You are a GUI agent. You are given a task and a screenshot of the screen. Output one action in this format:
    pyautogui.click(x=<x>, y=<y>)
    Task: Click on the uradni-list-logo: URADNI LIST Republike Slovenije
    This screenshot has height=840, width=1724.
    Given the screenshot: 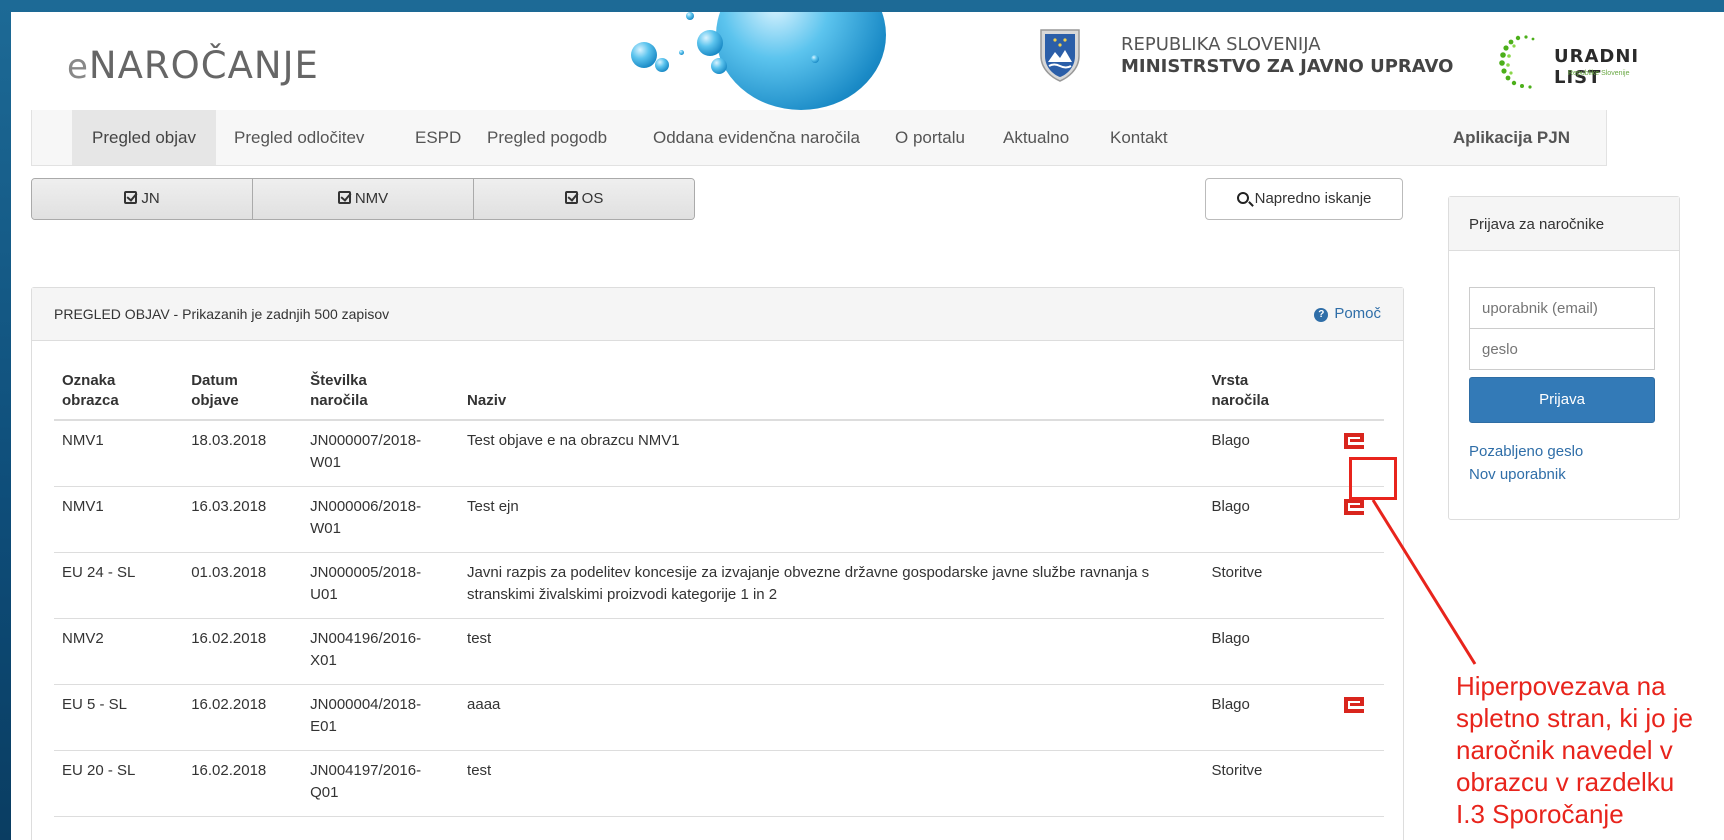 What is the action you would take?
    pyautogui.click(x=1581, y=62)
    